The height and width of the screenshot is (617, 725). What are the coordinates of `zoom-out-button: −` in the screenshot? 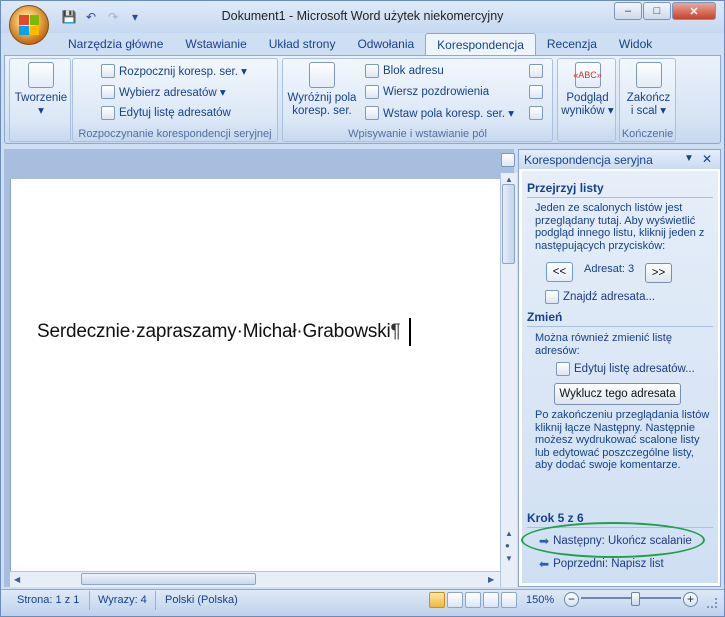 It's located at (571, 599).